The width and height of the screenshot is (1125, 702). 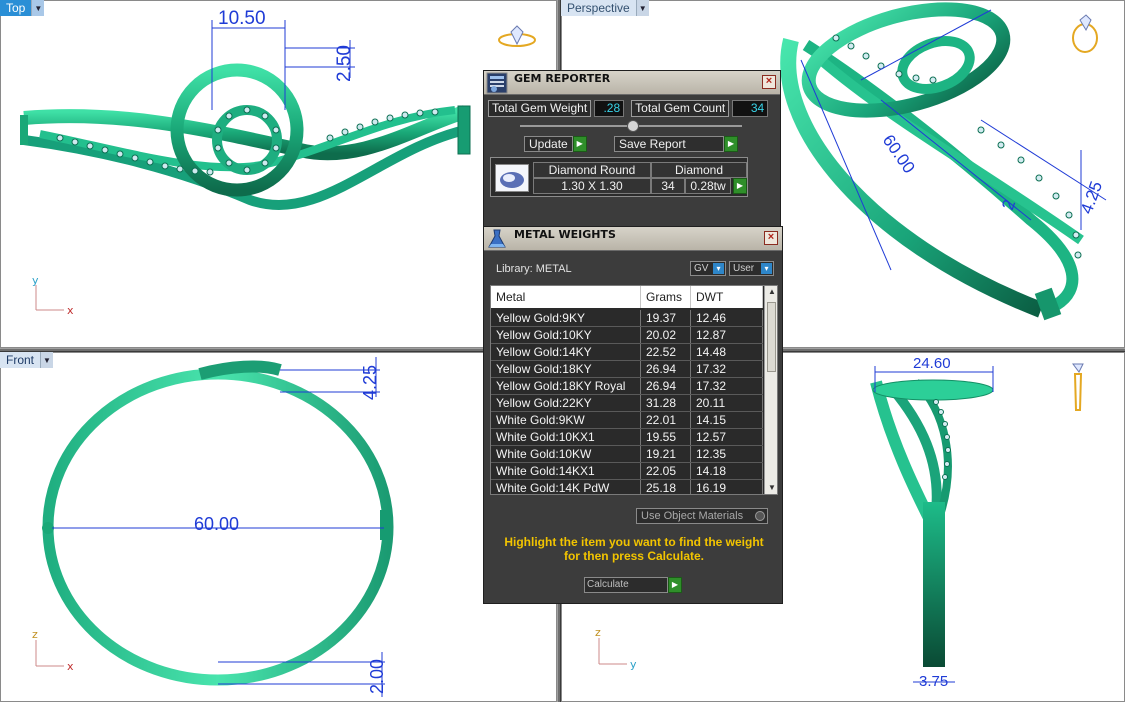 What do you see at coordinates (771, 488) in the screenshot?
I see `scroll-down-icon: ▼` at bounding box center [771, 488].